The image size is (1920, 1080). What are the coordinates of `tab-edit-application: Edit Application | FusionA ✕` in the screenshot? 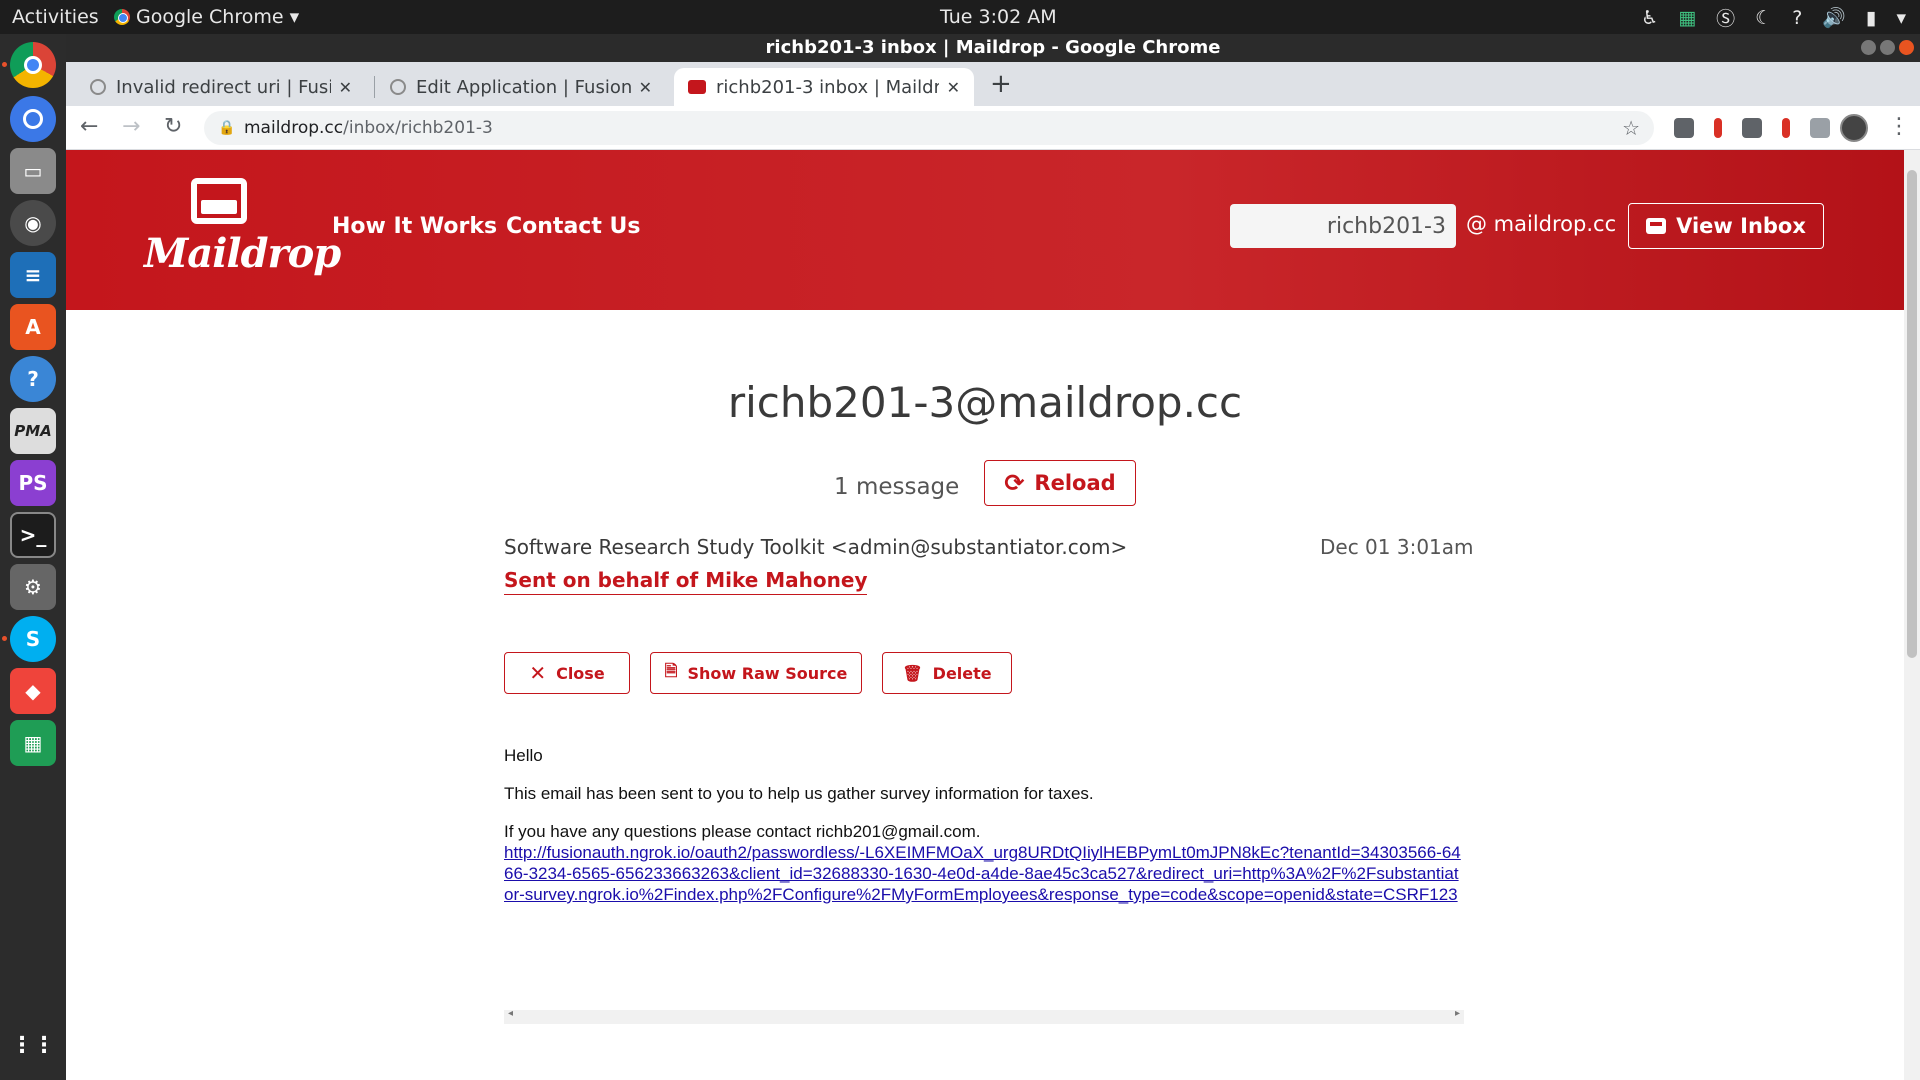 It's located at (521, 87).